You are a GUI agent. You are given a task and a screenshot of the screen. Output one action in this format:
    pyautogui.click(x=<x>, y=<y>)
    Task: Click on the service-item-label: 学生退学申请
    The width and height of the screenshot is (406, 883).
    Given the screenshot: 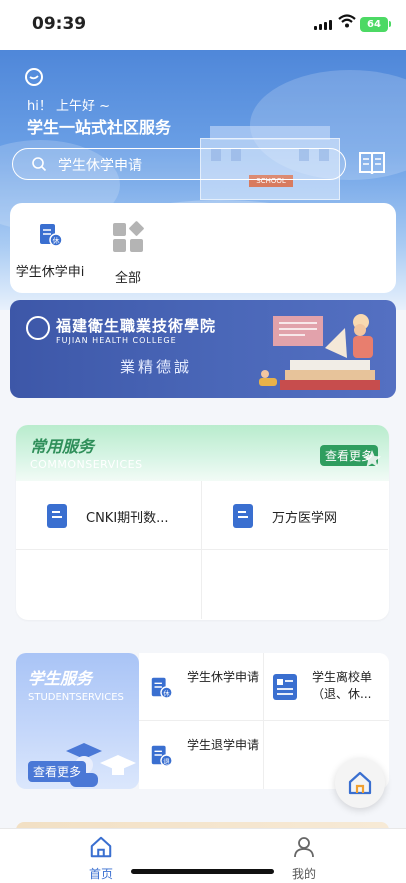 What is the action you would take?
    pyautogui.click(x=223, y=745)
    